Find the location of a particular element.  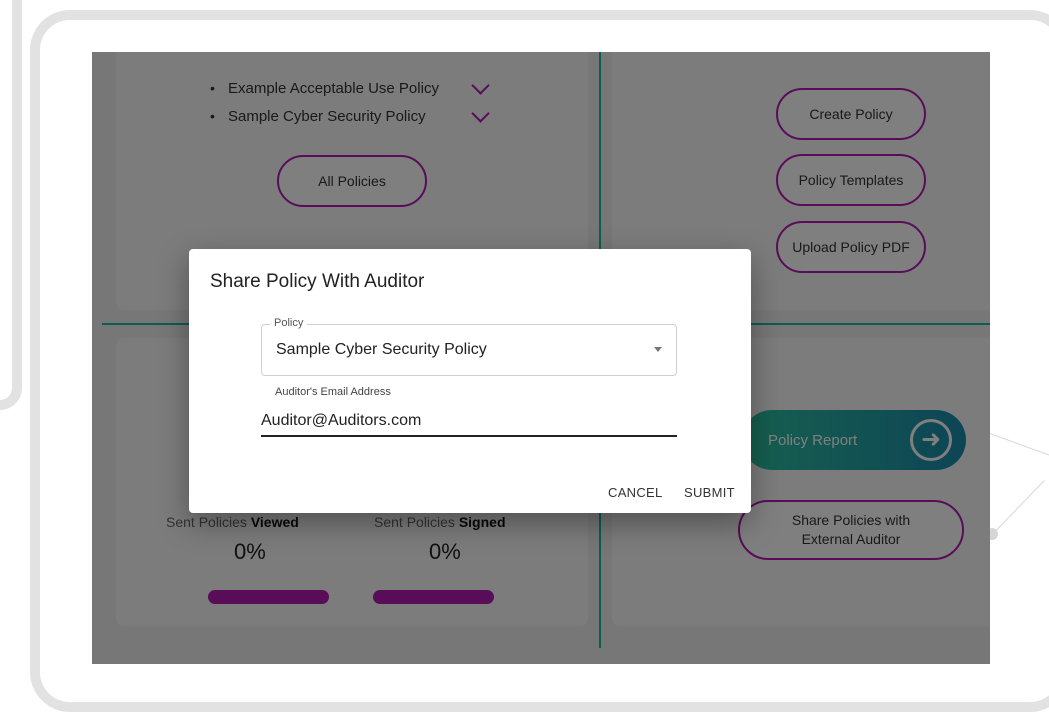

cancel-button: CANCEL is located at coordinates (635, 492).